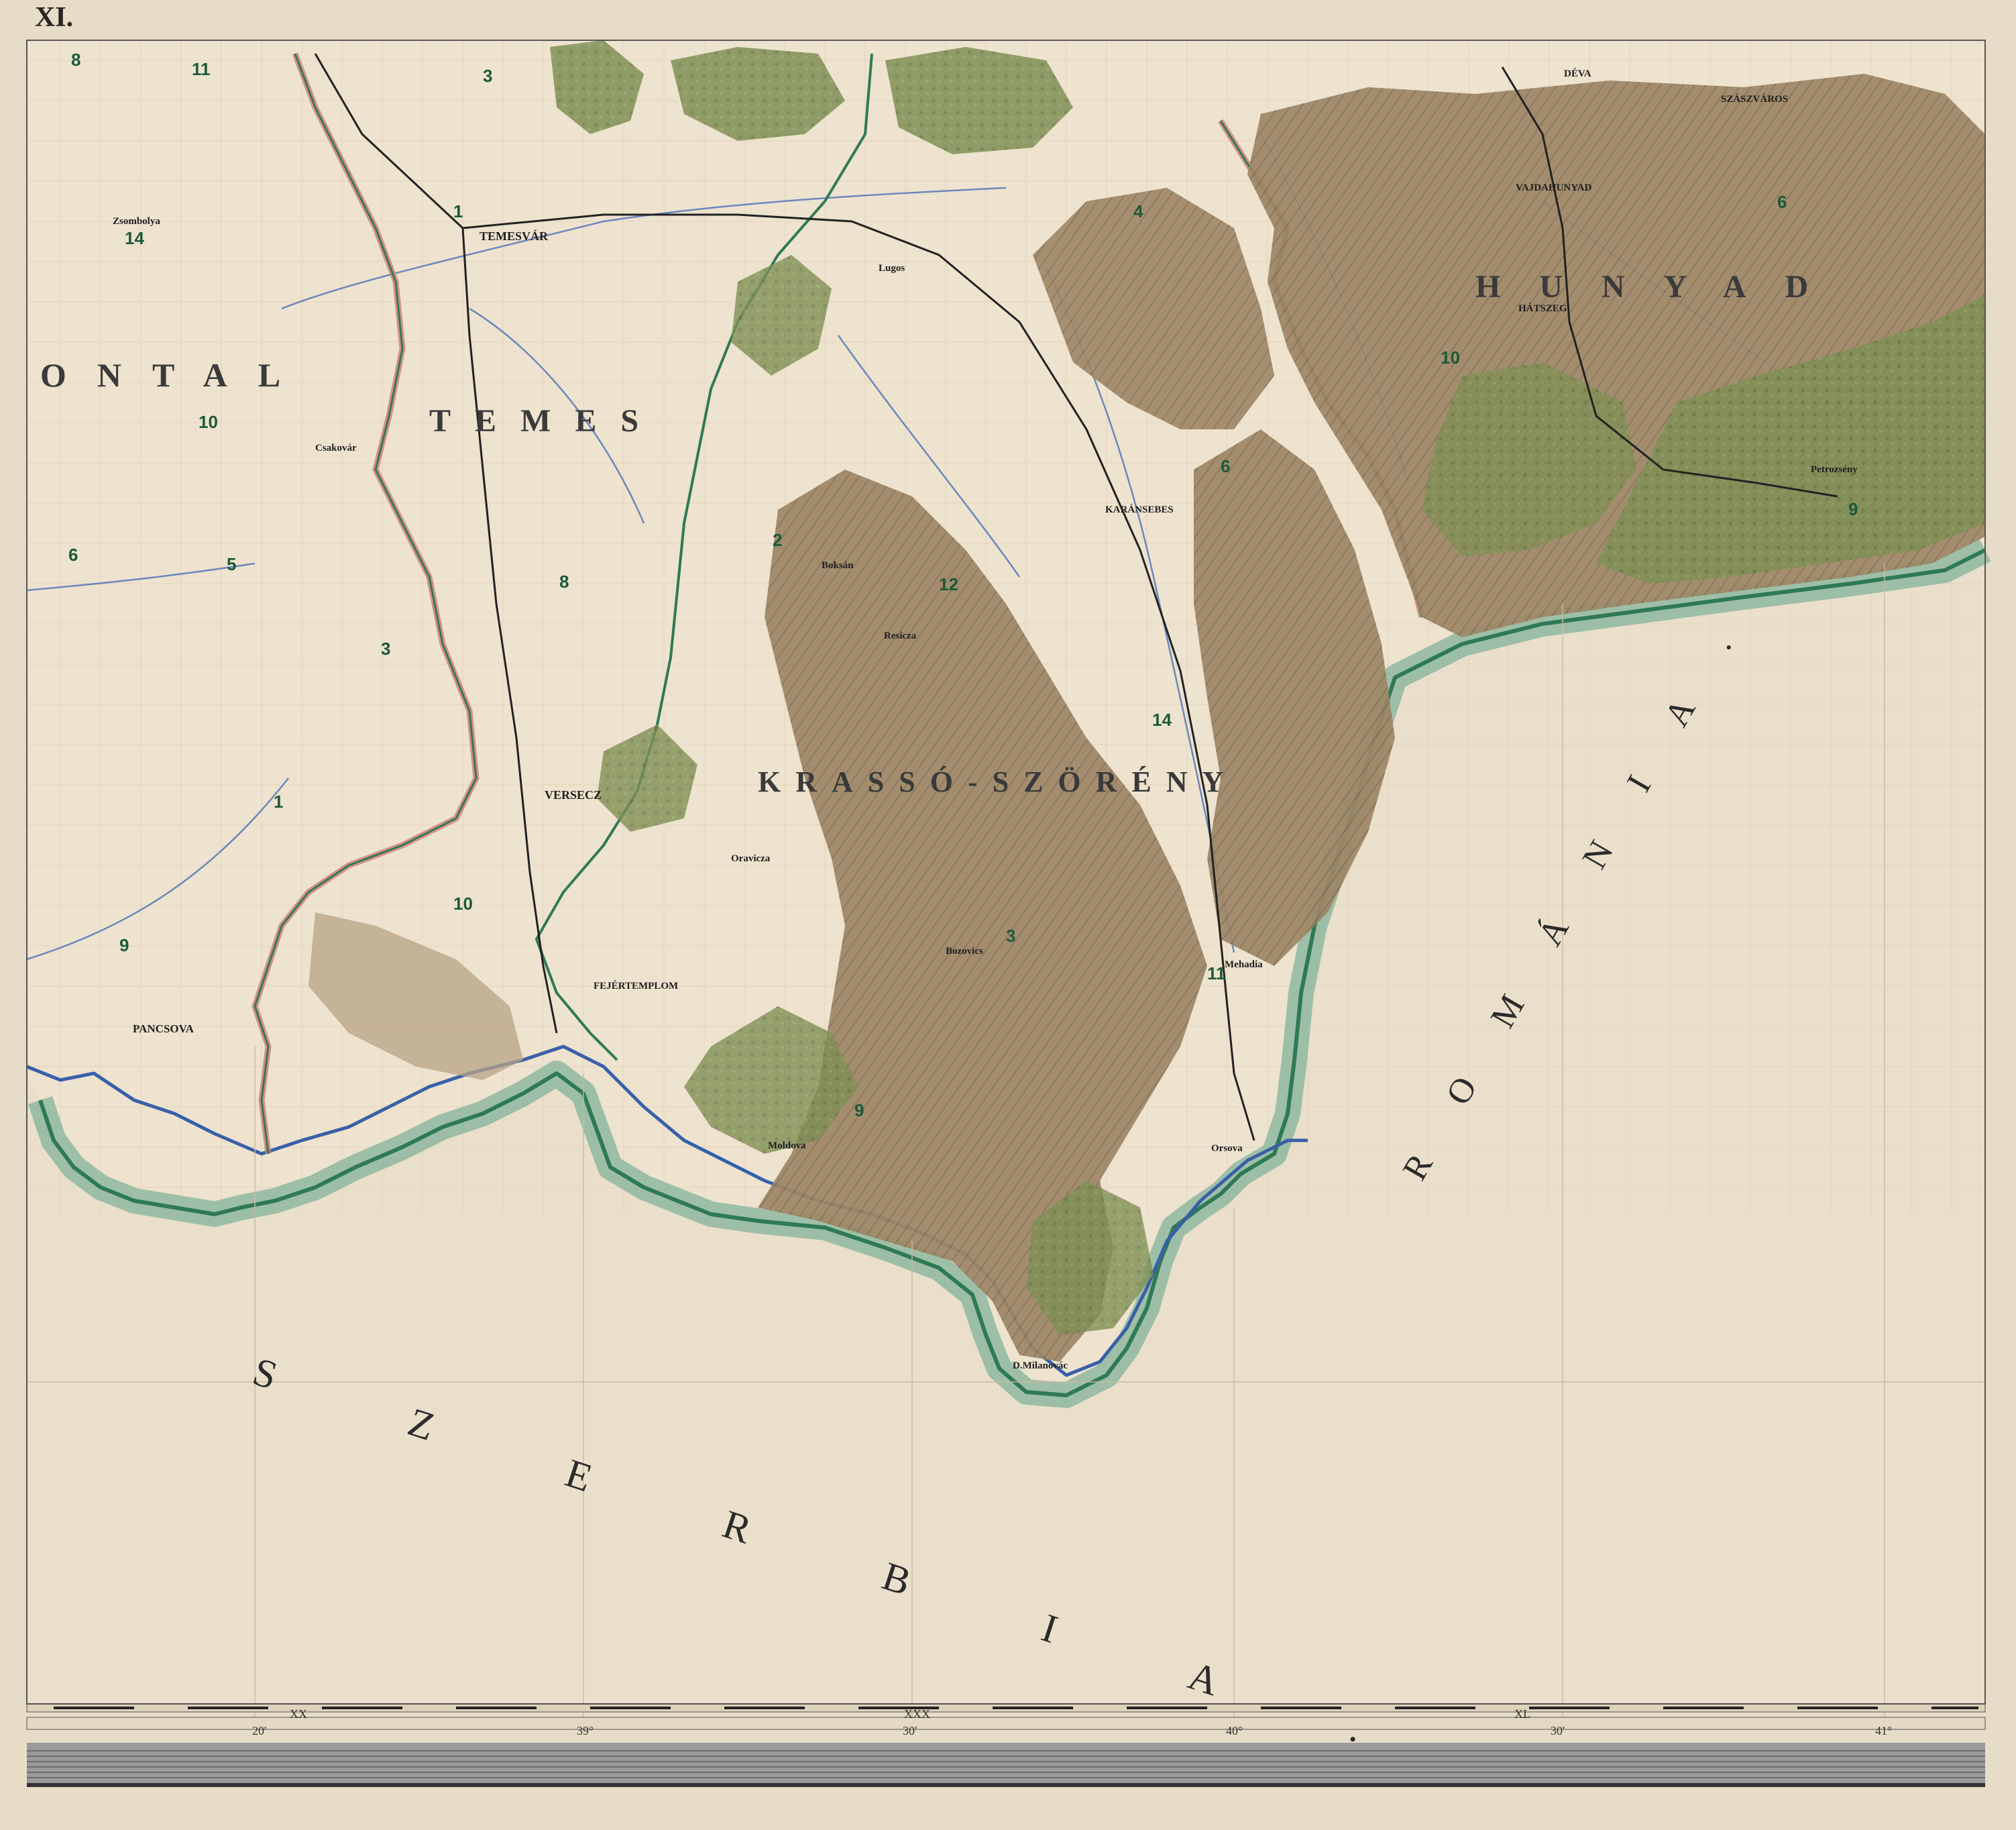 This screenshot has height=1830, width=2016. What do you see at coordinates (1554, 187) in the screenshot?
I see `town-vajdahunyad: VAJDAHUNYAD` at bounding box center [1554, 187].